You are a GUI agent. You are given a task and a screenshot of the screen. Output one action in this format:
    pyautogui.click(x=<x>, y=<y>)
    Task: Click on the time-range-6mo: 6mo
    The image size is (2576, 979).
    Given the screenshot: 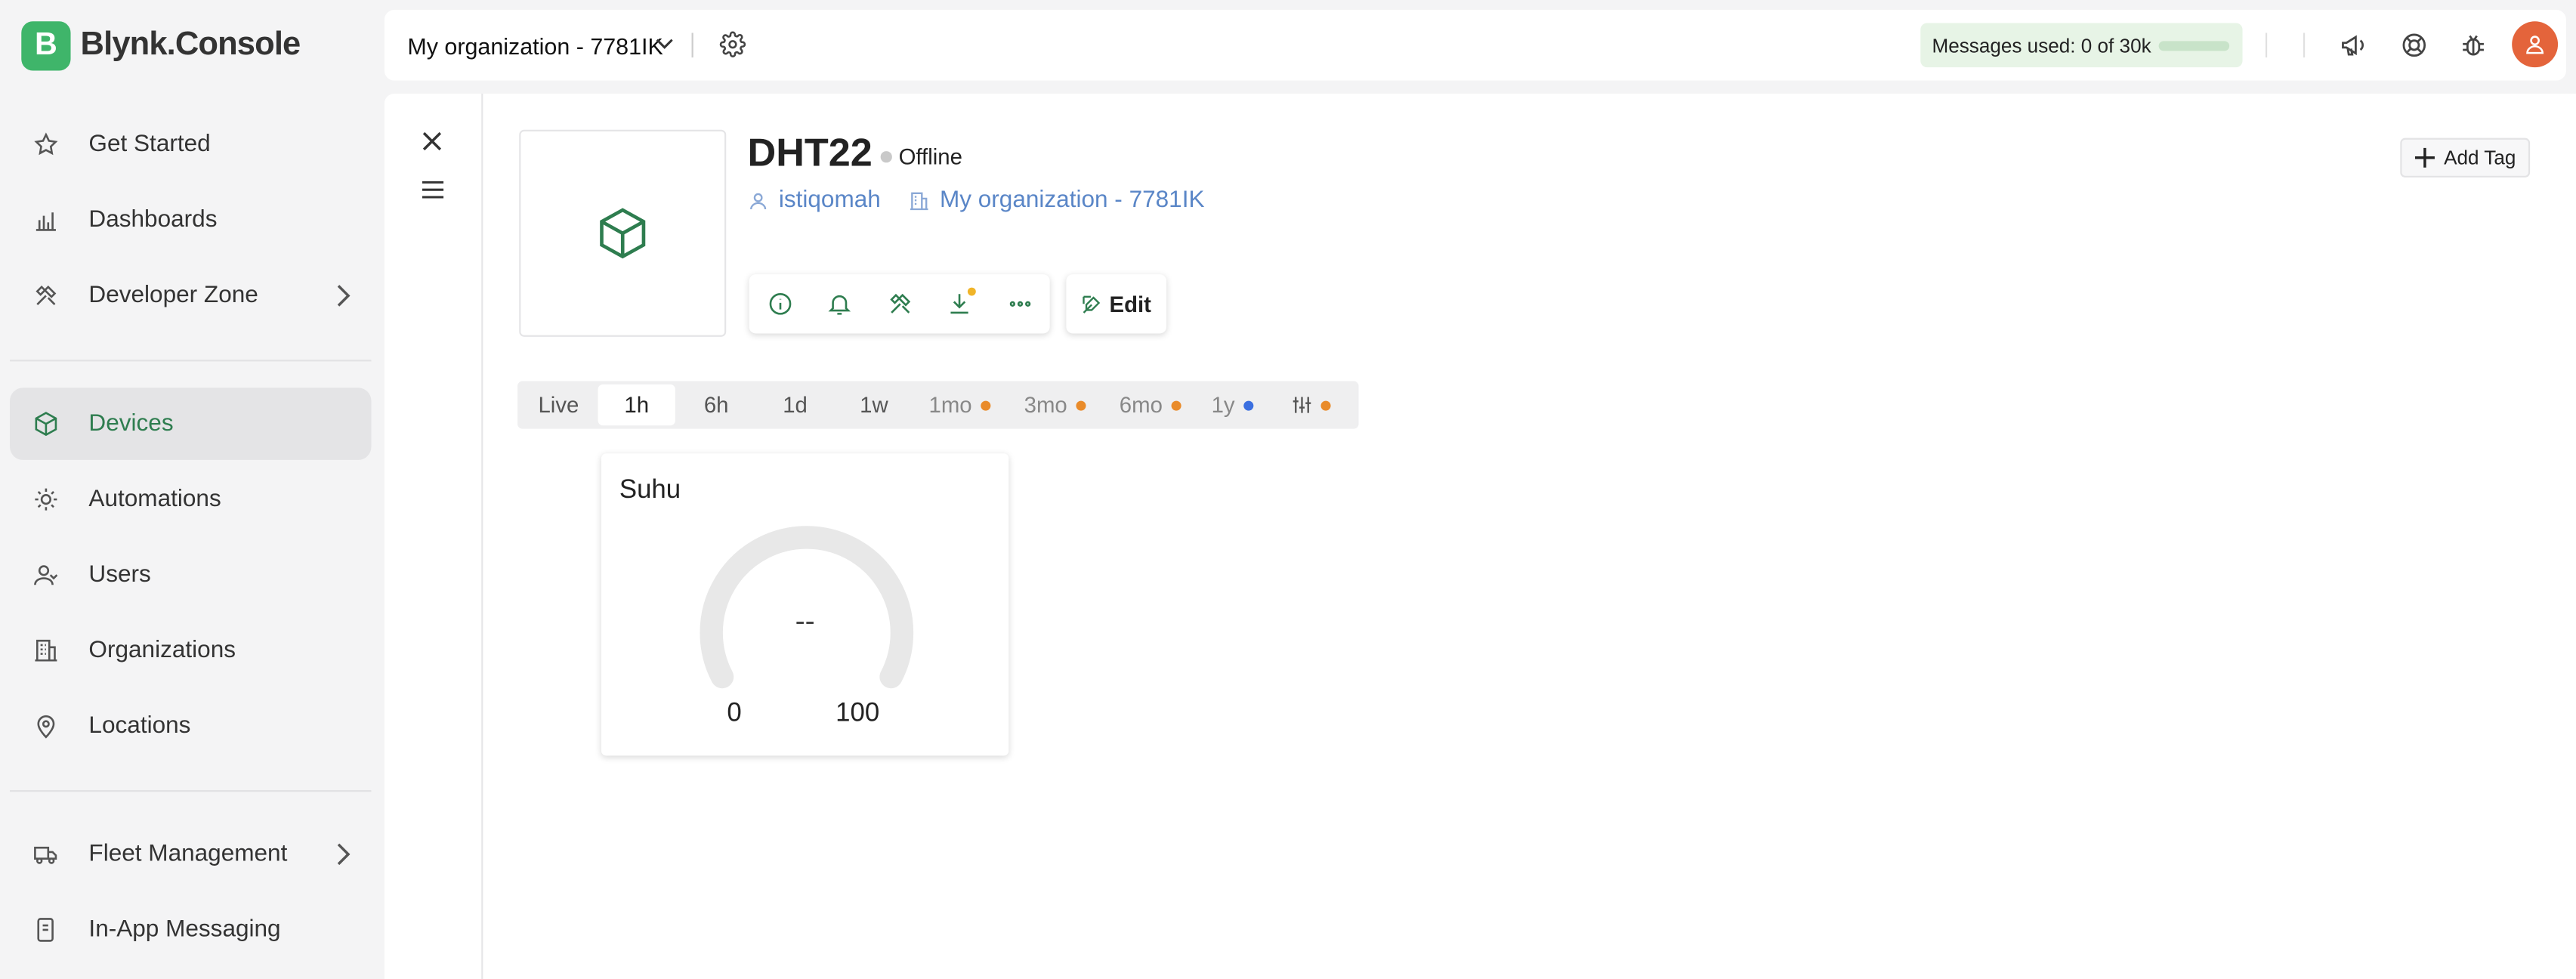 What is the action you would take?
    pyautogui.click(x=1149, y=405)
    